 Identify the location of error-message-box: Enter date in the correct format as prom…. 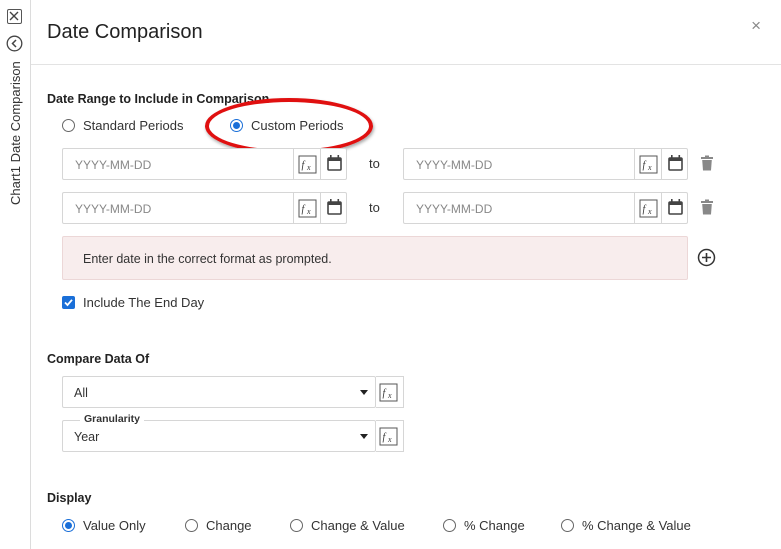
(375, 258).